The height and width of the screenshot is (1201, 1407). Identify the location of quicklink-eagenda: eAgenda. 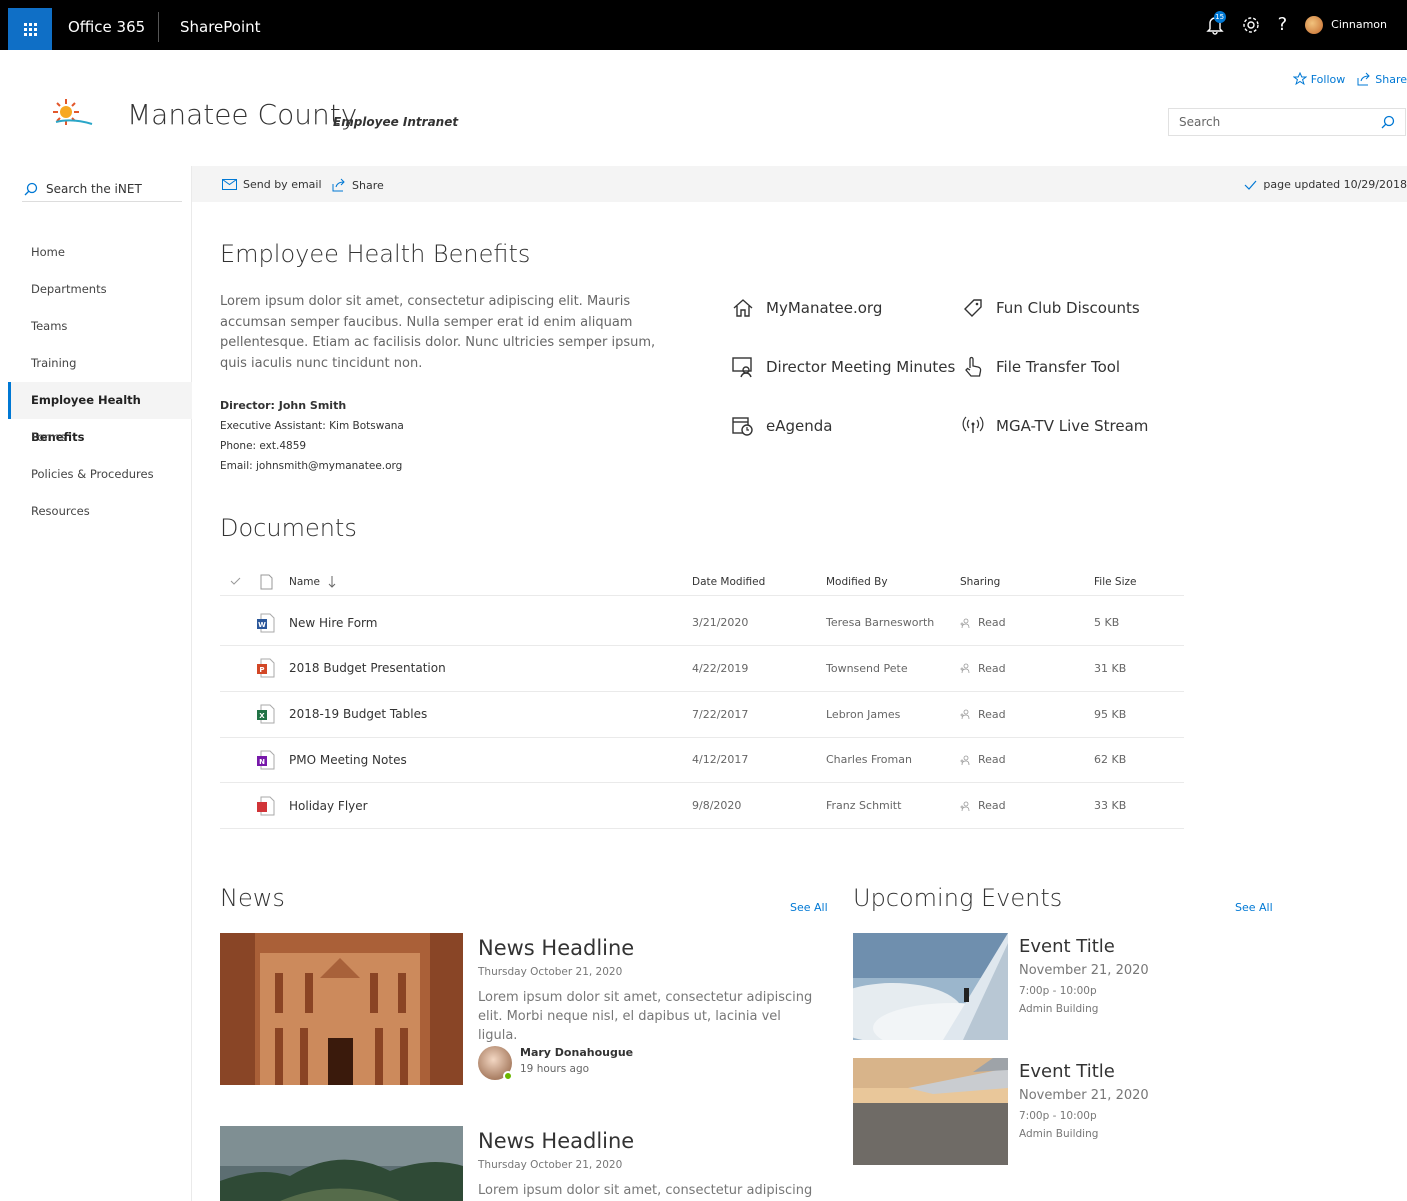
(782, 426).